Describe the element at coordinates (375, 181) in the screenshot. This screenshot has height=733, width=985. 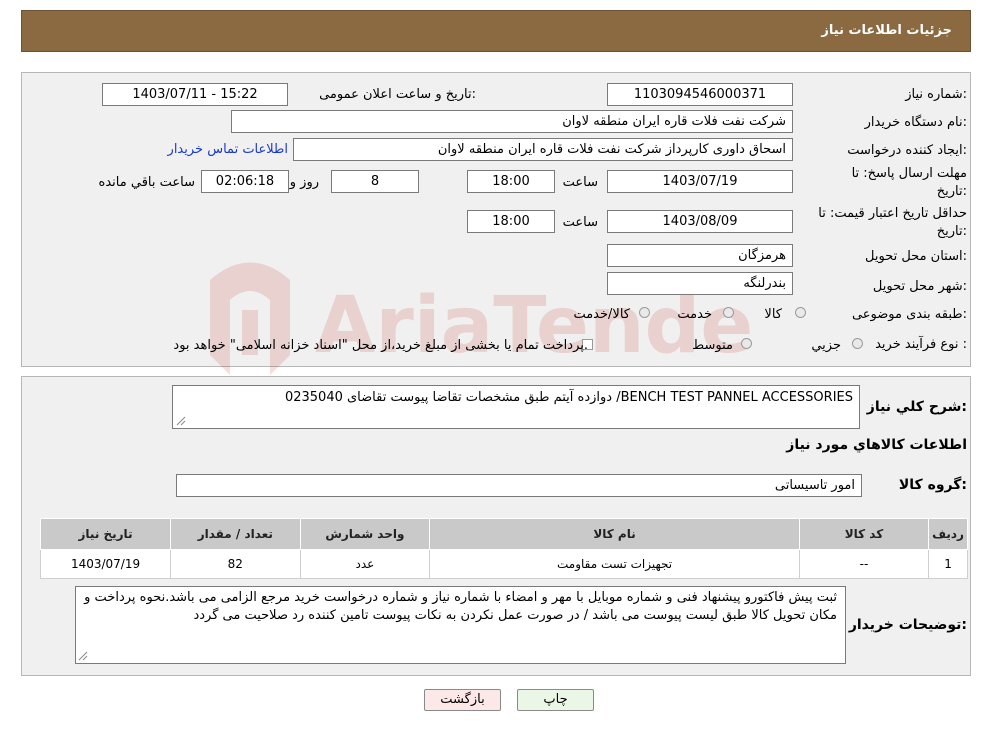
I see `days-remaining-field: 8` at that location.